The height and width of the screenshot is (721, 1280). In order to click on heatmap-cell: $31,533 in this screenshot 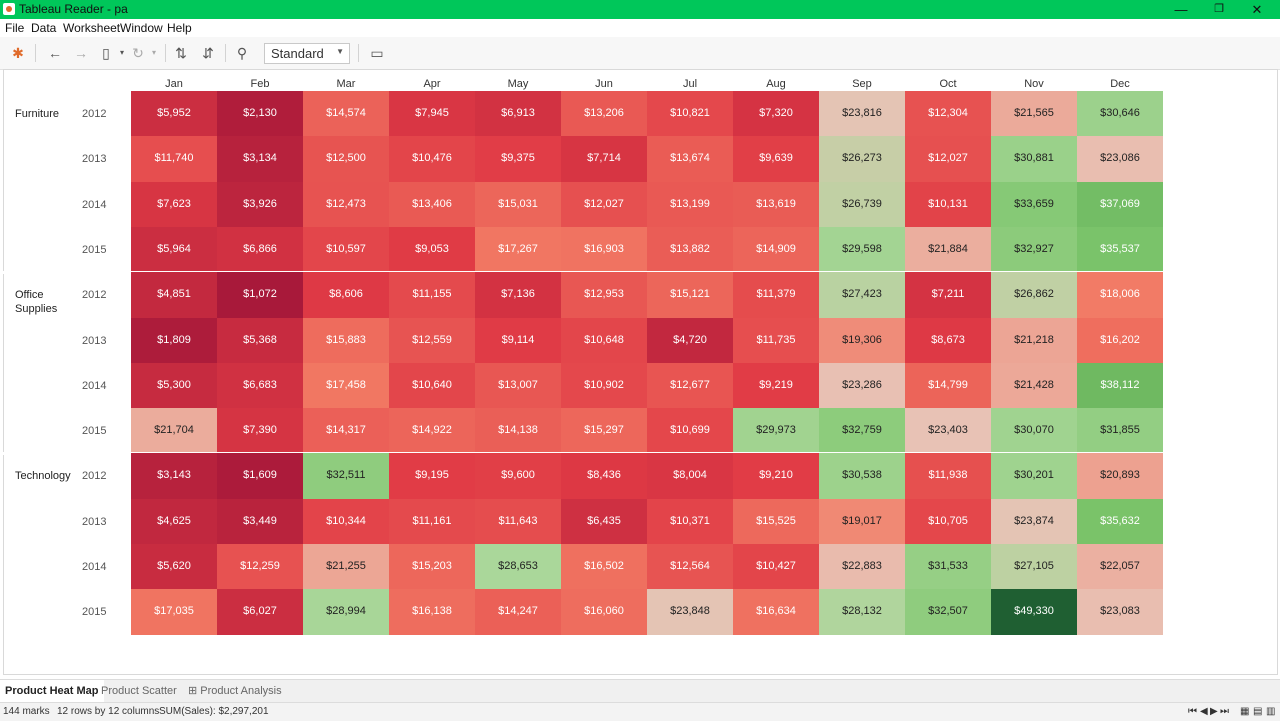, I will do `click(948, 567)`.